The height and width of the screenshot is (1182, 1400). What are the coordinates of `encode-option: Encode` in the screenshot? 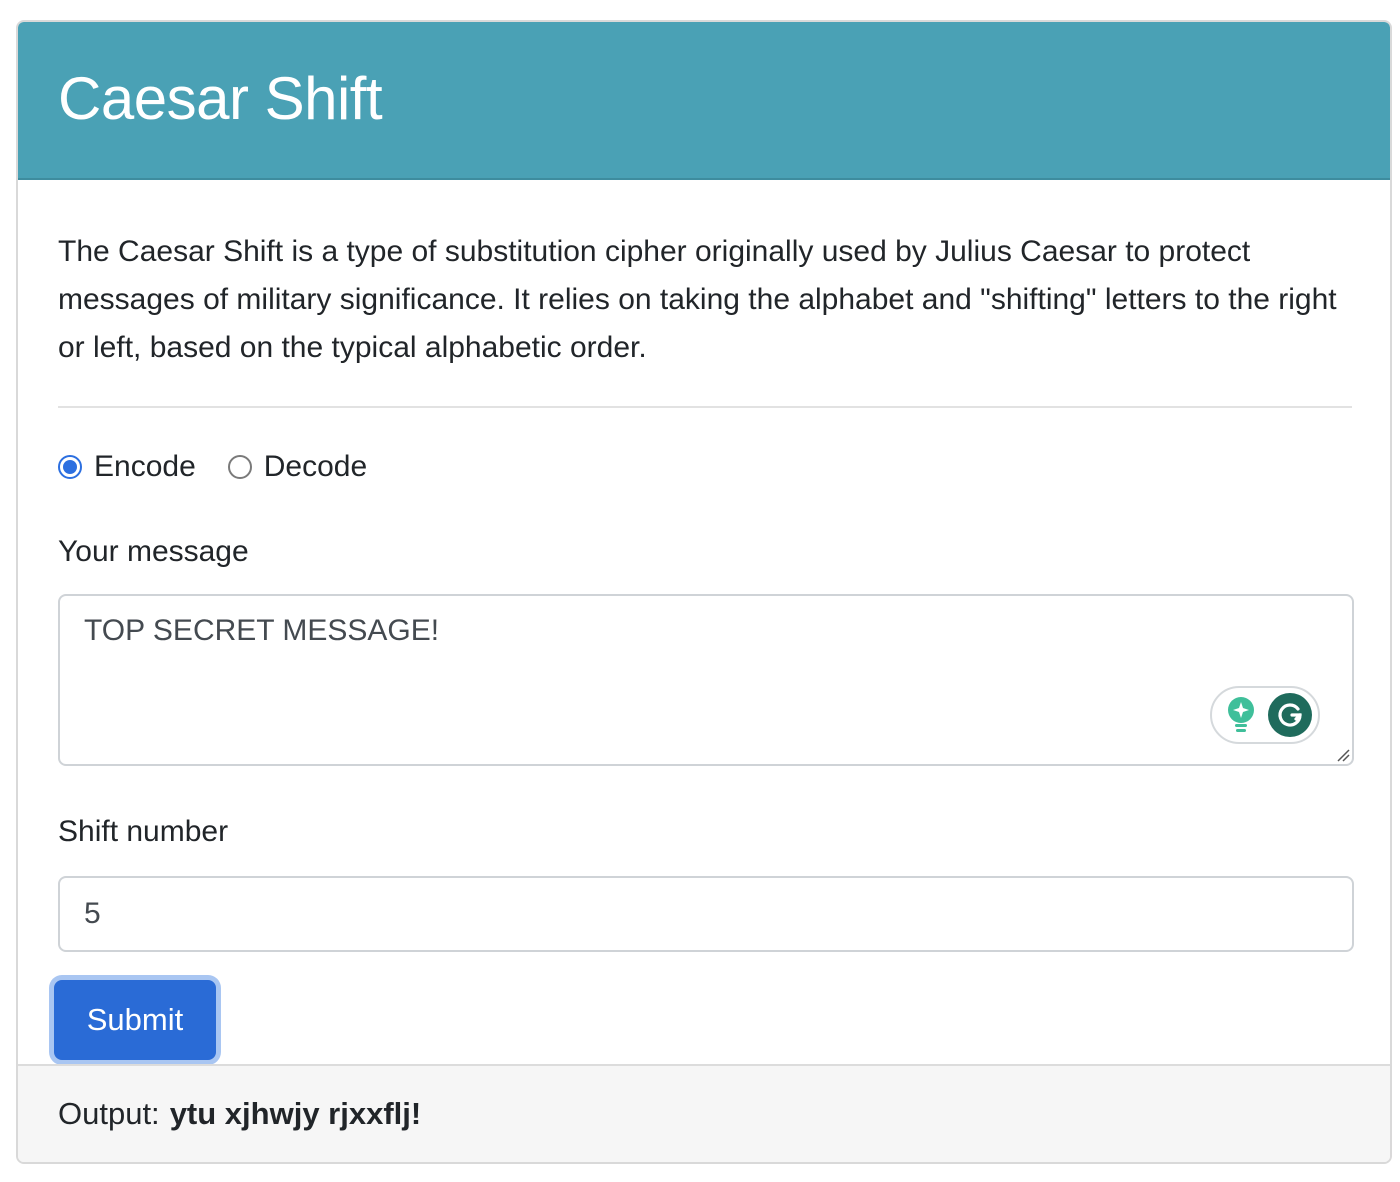 It's located at (127, 467).